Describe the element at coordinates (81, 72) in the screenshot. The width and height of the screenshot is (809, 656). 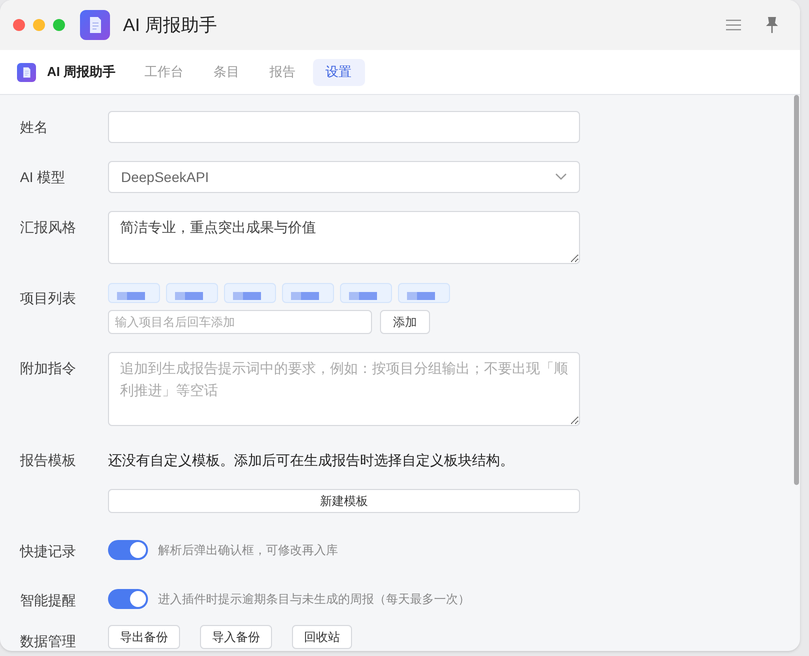
I see `brand-name: AI 周报助手` at that location.